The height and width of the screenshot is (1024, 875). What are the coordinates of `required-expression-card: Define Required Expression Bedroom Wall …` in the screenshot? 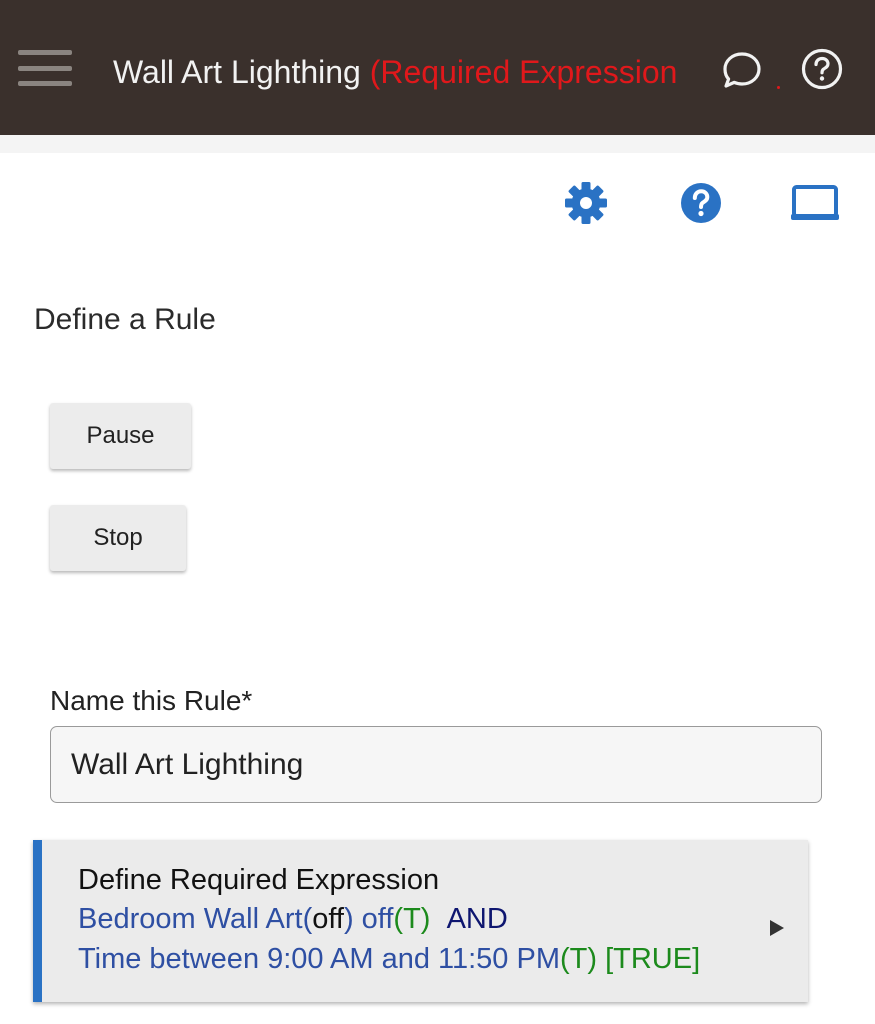 It's located at (420, 921).